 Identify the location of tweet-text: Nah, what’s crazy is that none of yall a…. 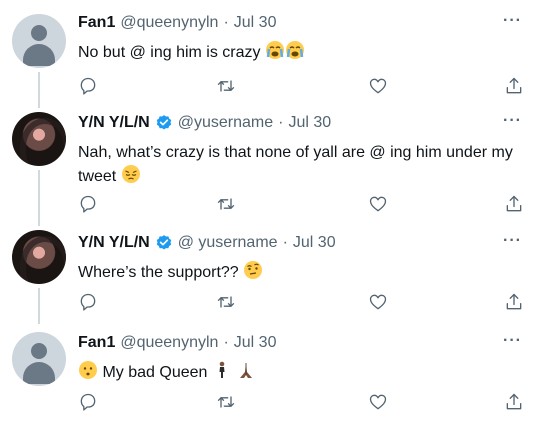
(300, 166).